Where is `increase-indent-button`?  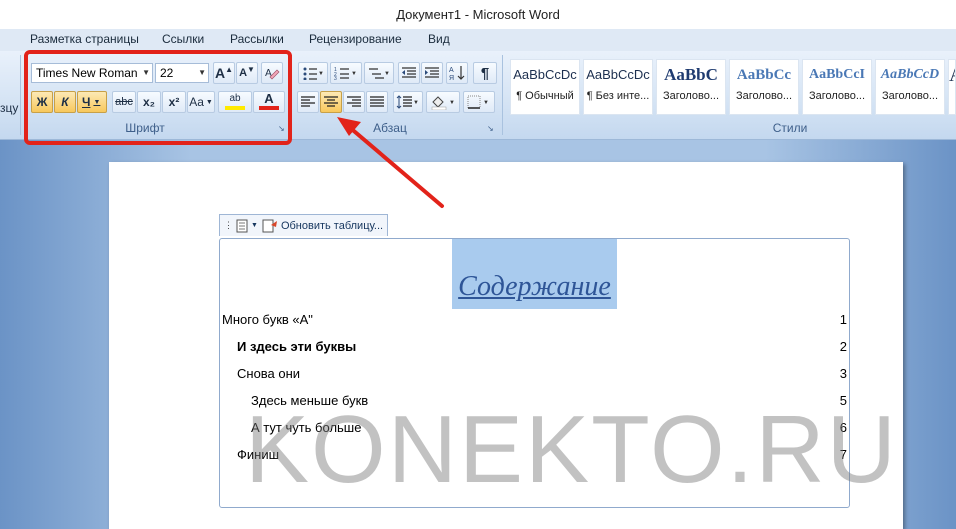 increase-indent-button is located at coordinates (432, 73).